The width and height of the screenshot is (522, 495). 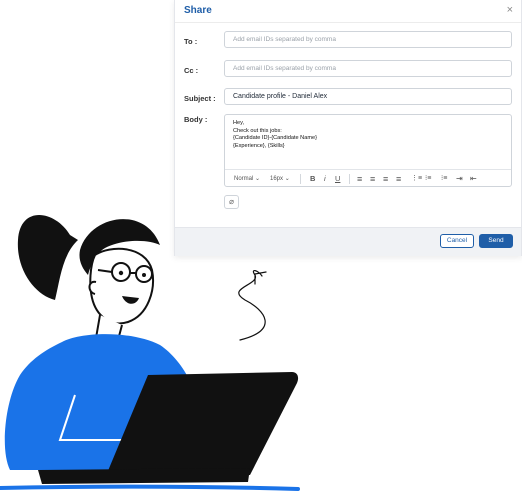 What do you see at coordinates (231, 202) in the screenshot?
I see `attachment-icon: ⌀` at bounding box center [231, 202].